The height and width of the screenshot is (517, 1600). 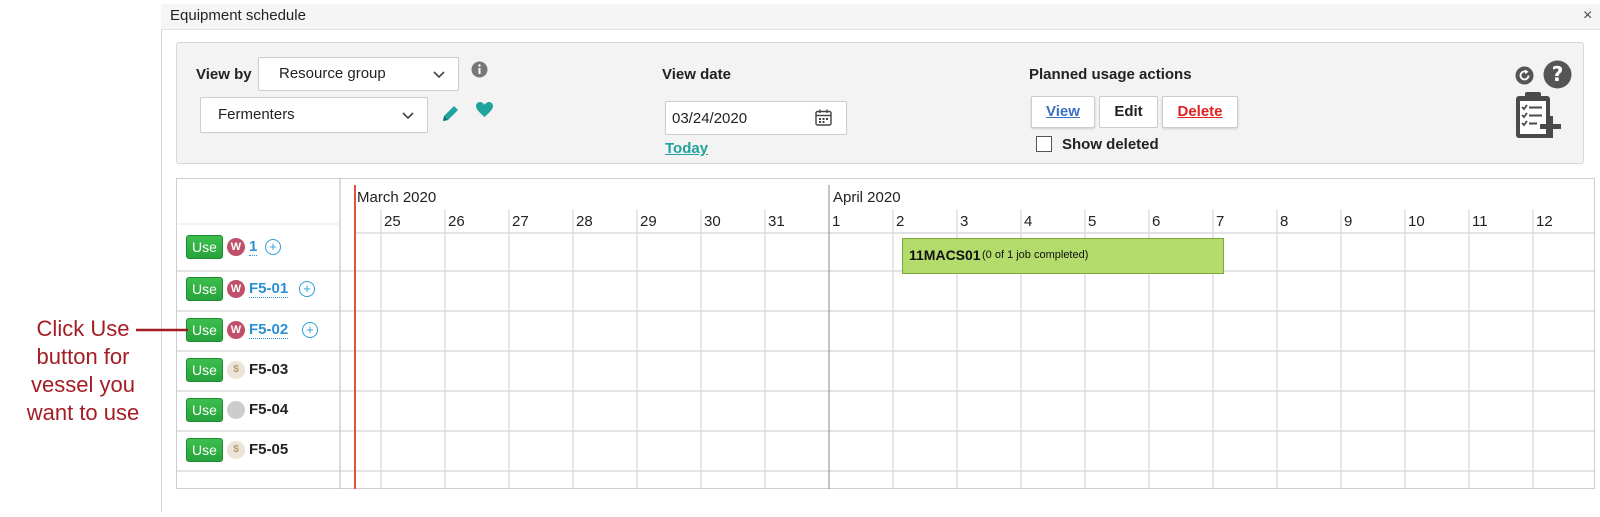 I want to click on view-by-select: Resource group, so click(x=358, y=74).